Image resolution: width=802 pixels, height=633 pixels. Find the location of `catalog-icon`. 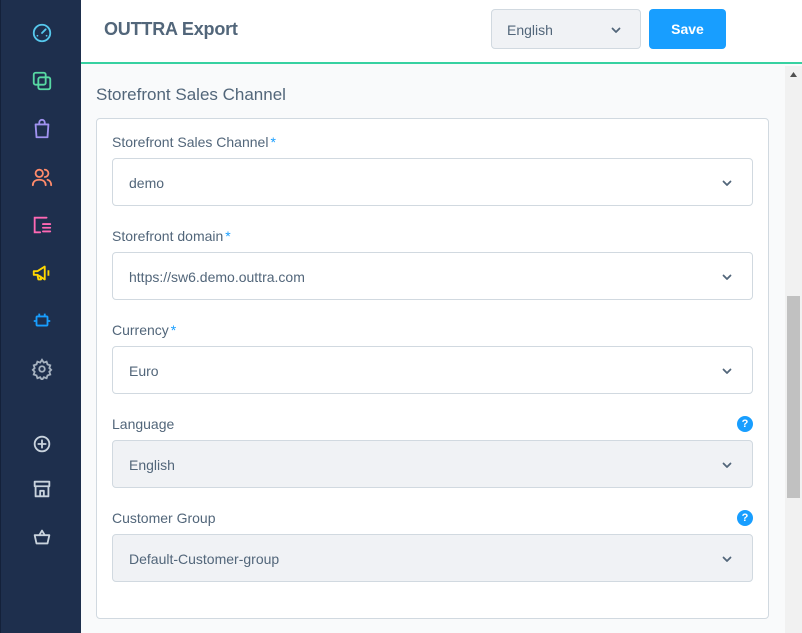

catalog-icon is located at coordinates (42, 81).